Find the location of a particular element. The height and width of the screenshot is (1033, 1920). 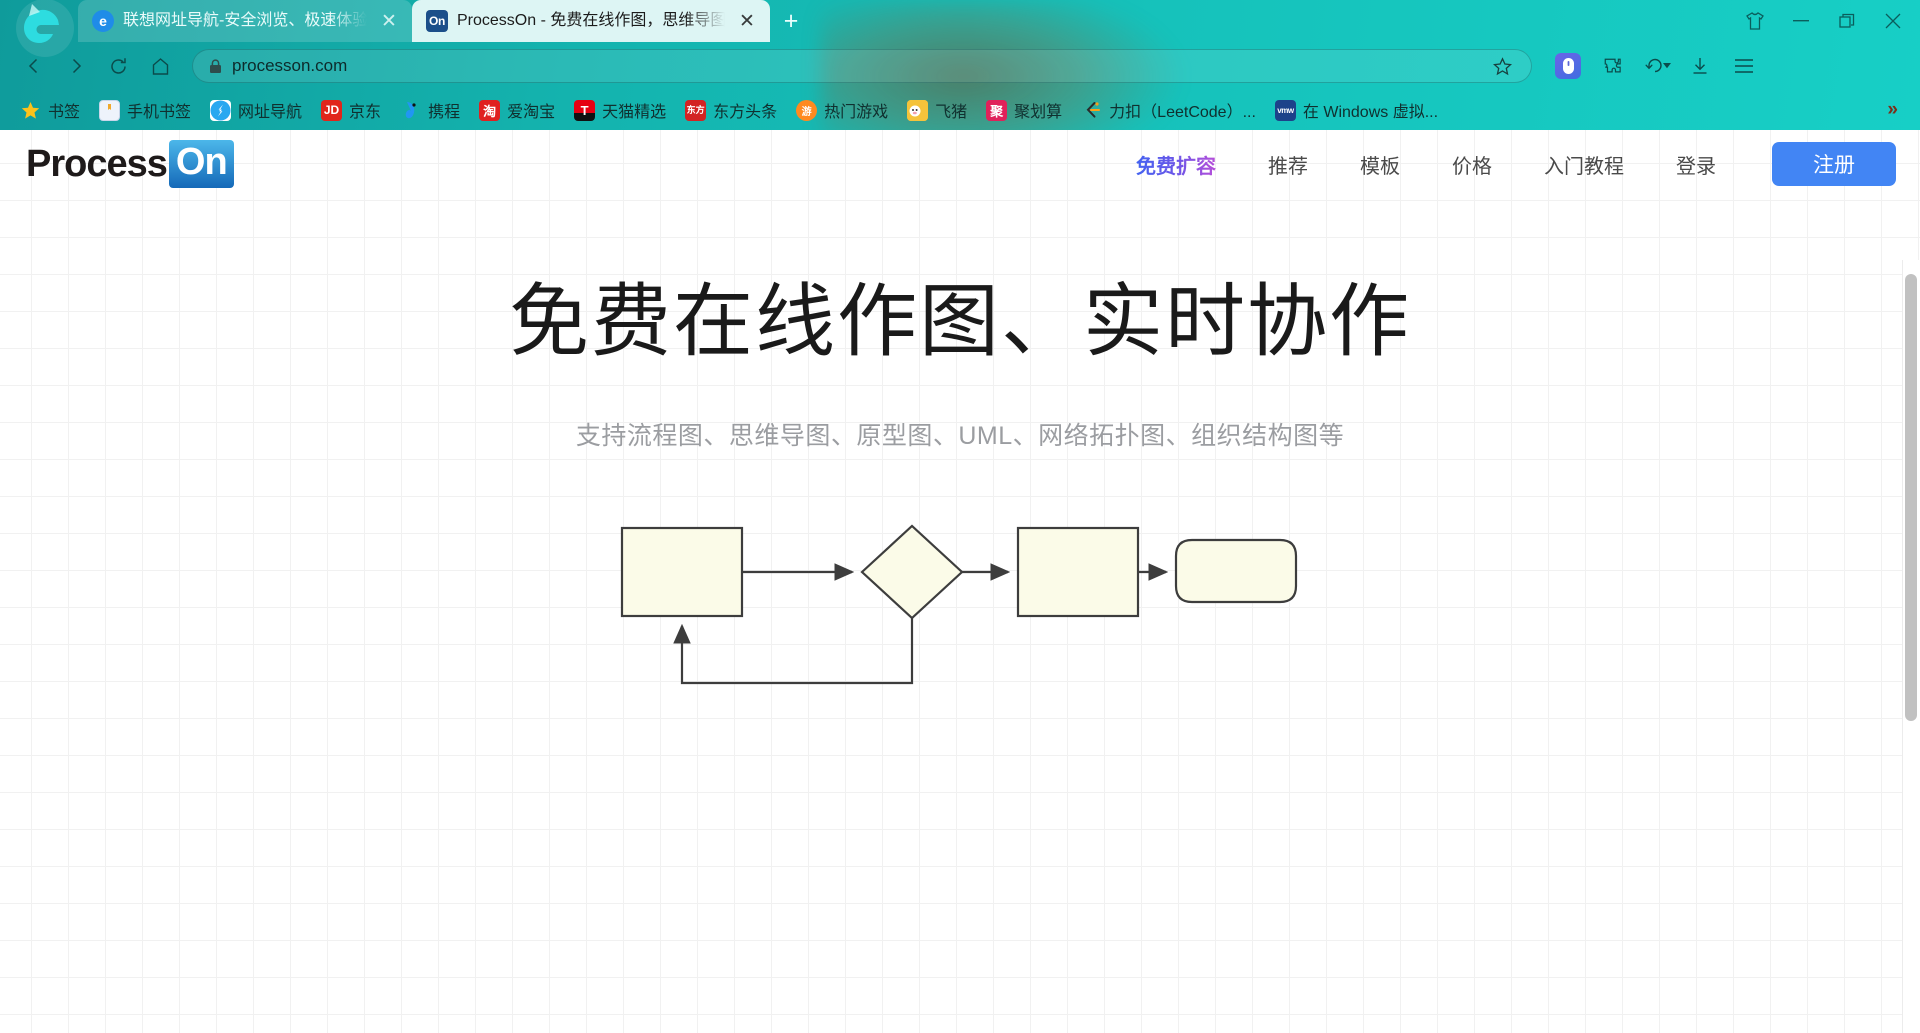

star-icon is located at coordinates (1502, 66).